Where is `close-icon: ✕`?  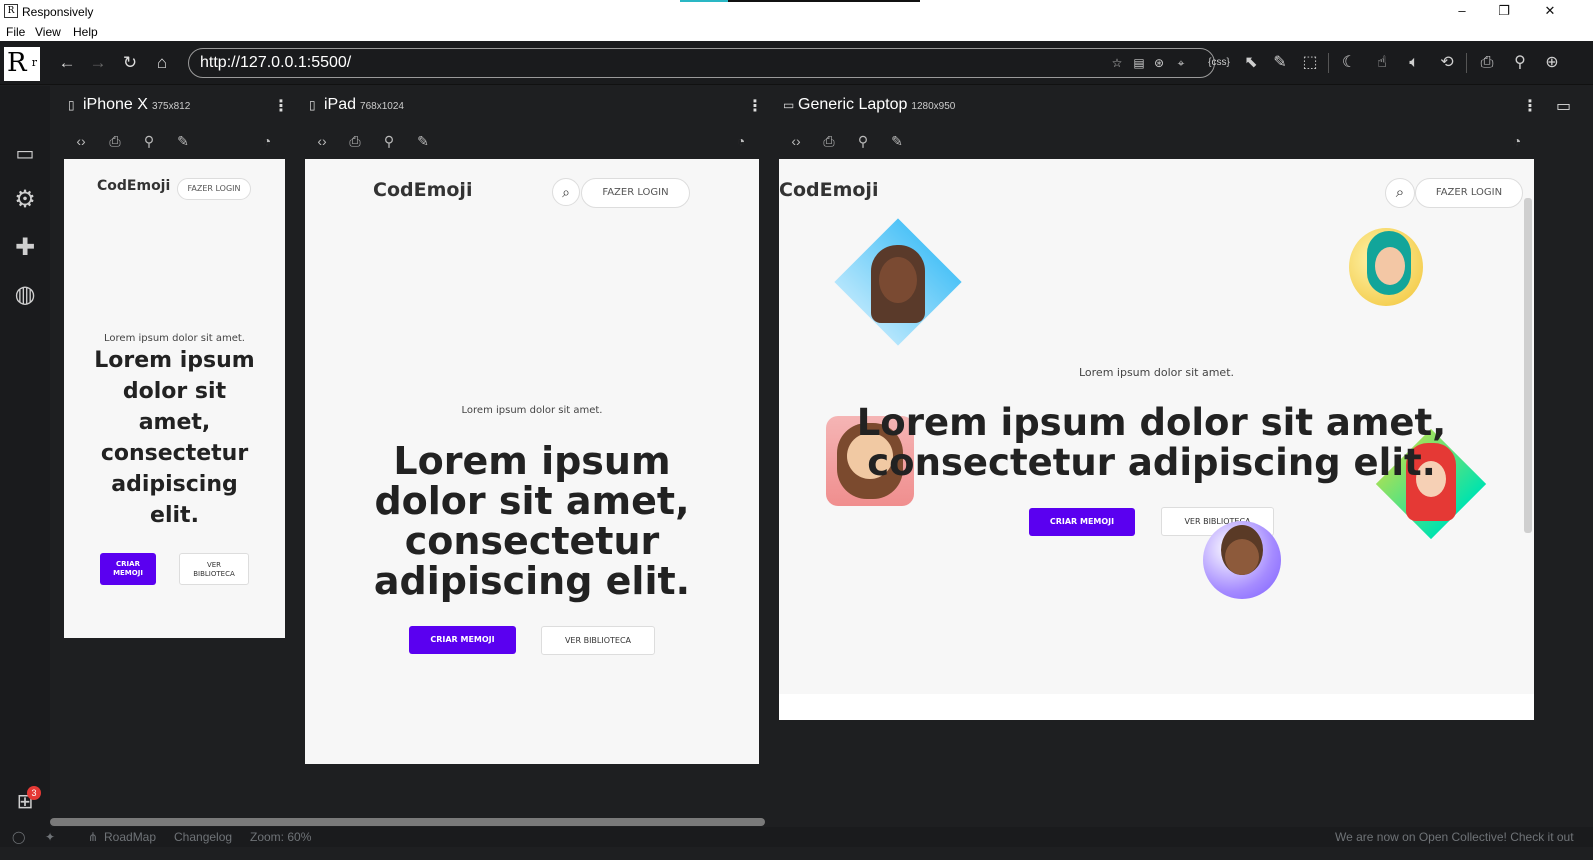 close-icon: ✕ is located at coordinates (1550, 11).